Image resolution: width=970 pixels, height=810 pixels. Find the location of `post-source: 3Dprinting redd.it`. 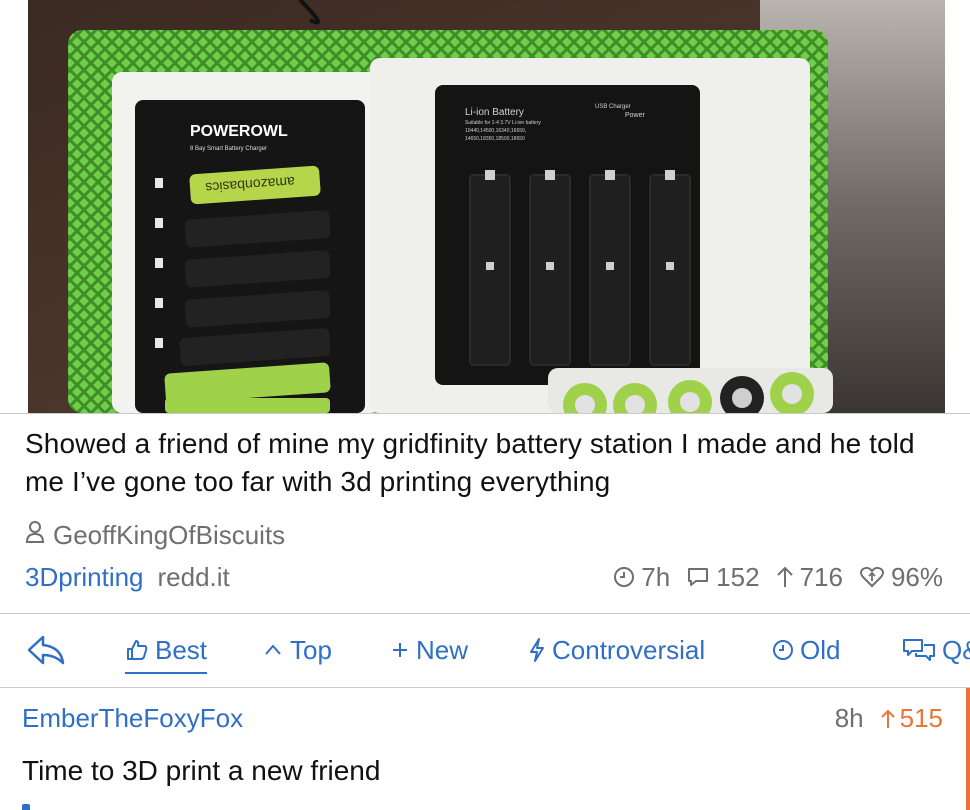

post-source: 3Dprinting redd.it is located at coordinates (127, 577).